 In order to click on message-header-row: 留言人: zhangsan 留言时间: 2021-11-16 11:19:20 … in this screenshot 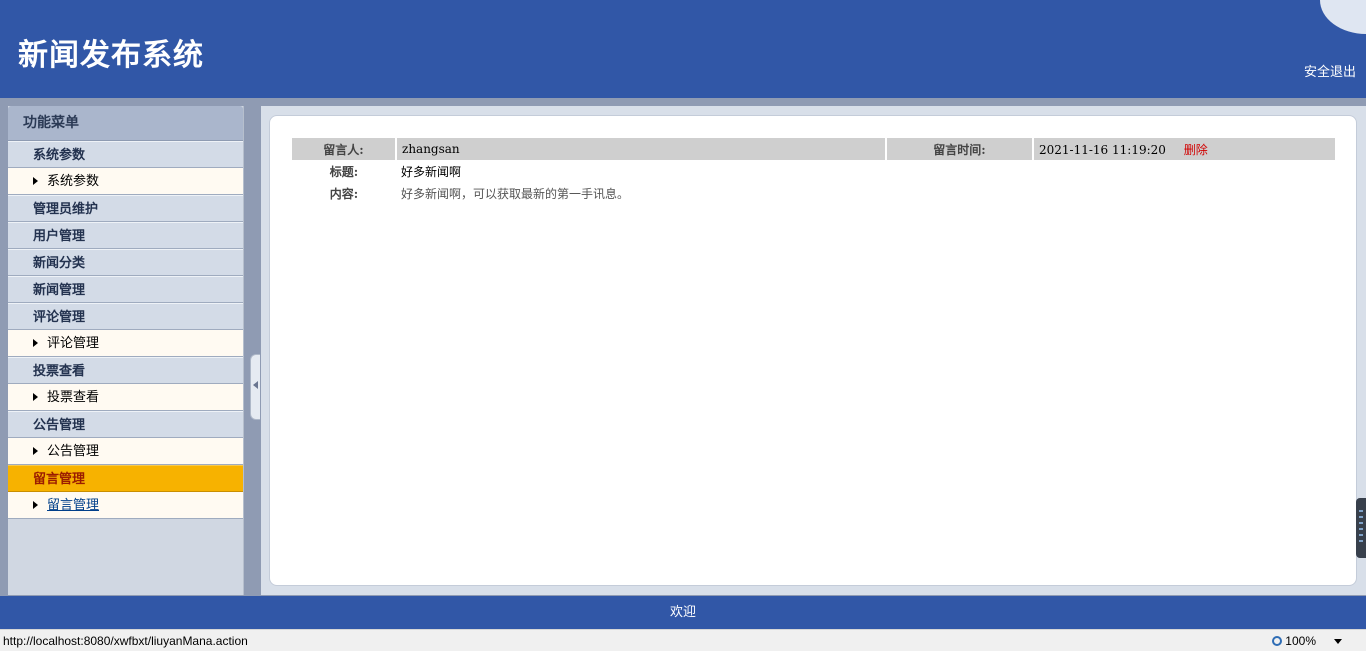, I will do `click(813, 149)`.